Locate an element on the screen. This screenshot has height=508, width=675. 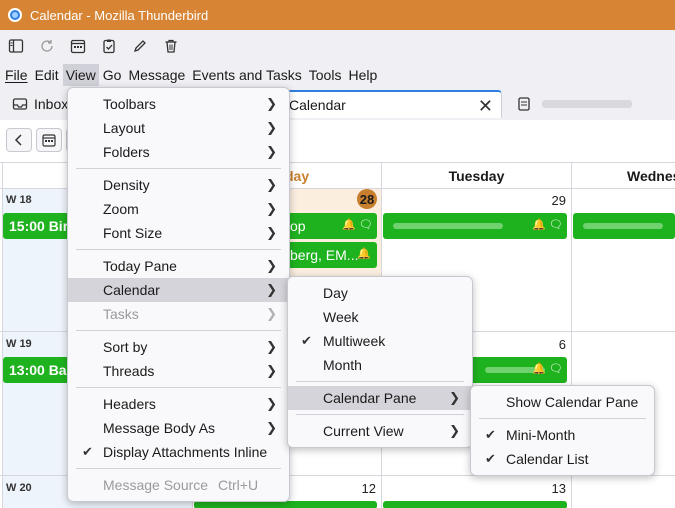
menu-item-label: Show Calendar Pane is located at coordinates (572, 402).